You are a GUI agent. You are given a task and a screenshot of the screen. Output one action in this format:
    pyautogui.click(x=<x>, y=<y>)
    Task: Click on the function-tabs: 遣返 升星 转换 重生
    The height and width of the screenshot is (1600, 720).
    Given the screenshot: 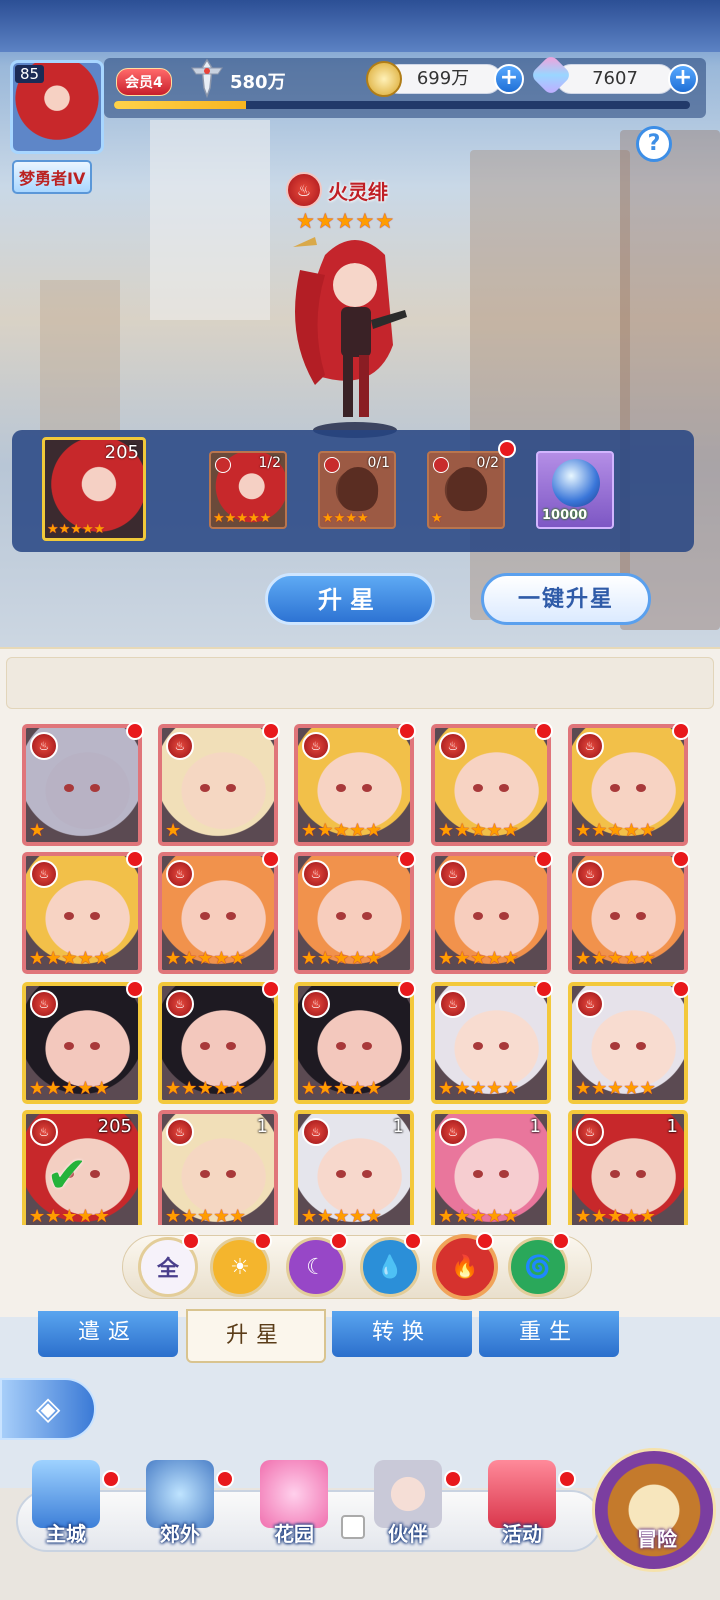 What is the action you would take?
    pyautogui.click(x=360, y=1336)
    